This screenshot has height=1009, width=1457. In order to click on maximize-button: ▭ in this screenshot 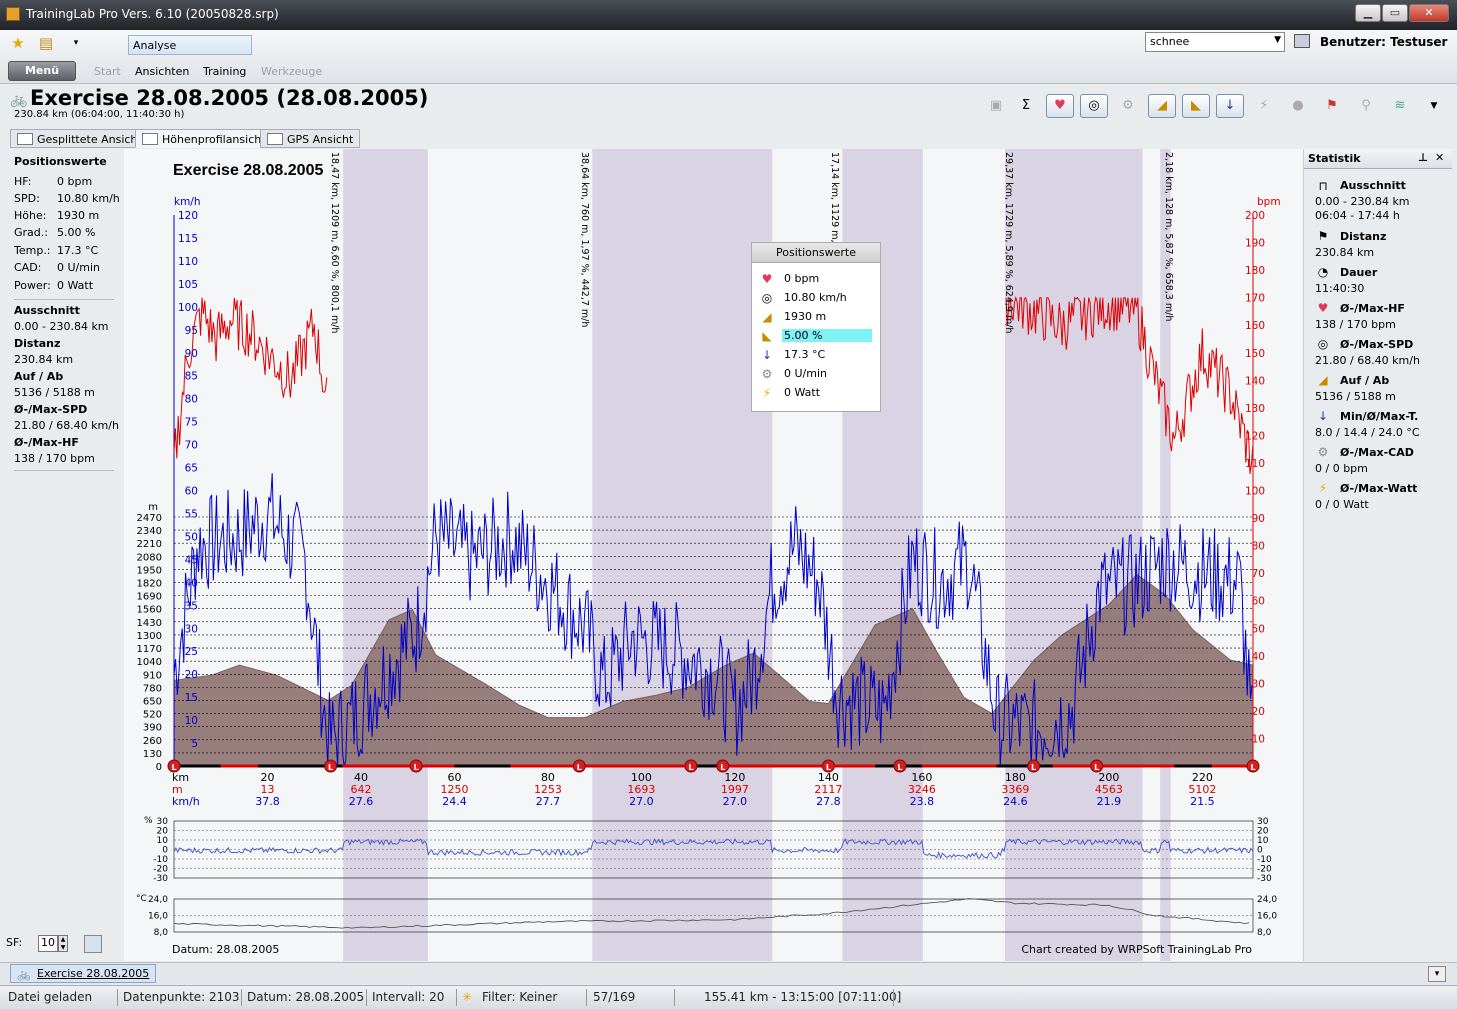, I will do `click(1395, 13)`.